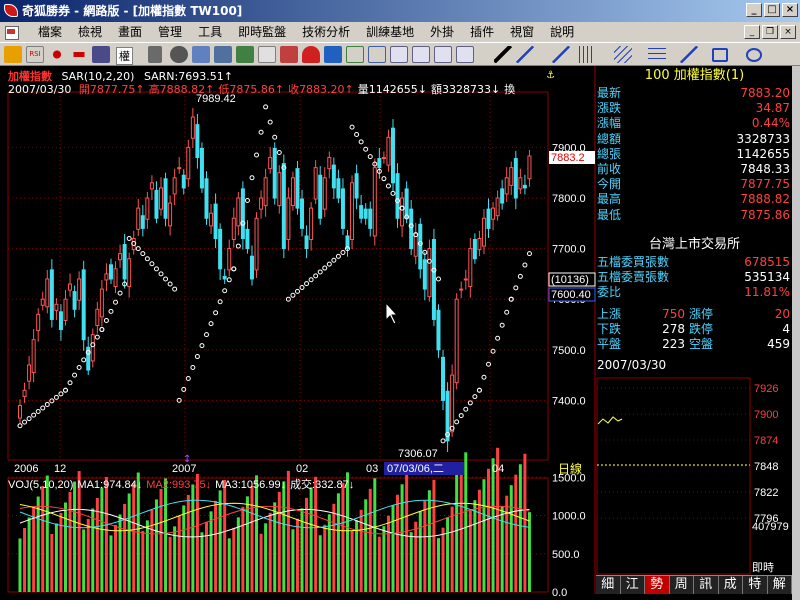 The width and height of the screenshot is (800, 600). I want to click on book-icon, so click(179, 54).